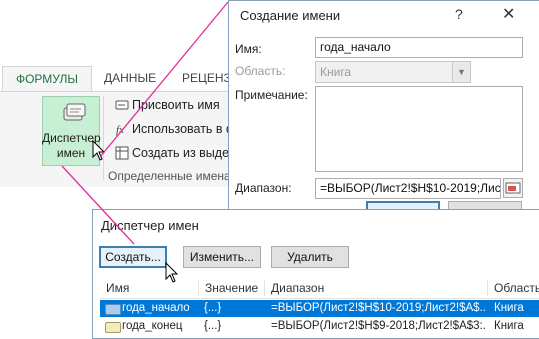  I want to click on row-name: года_конец, so click(152, 326).